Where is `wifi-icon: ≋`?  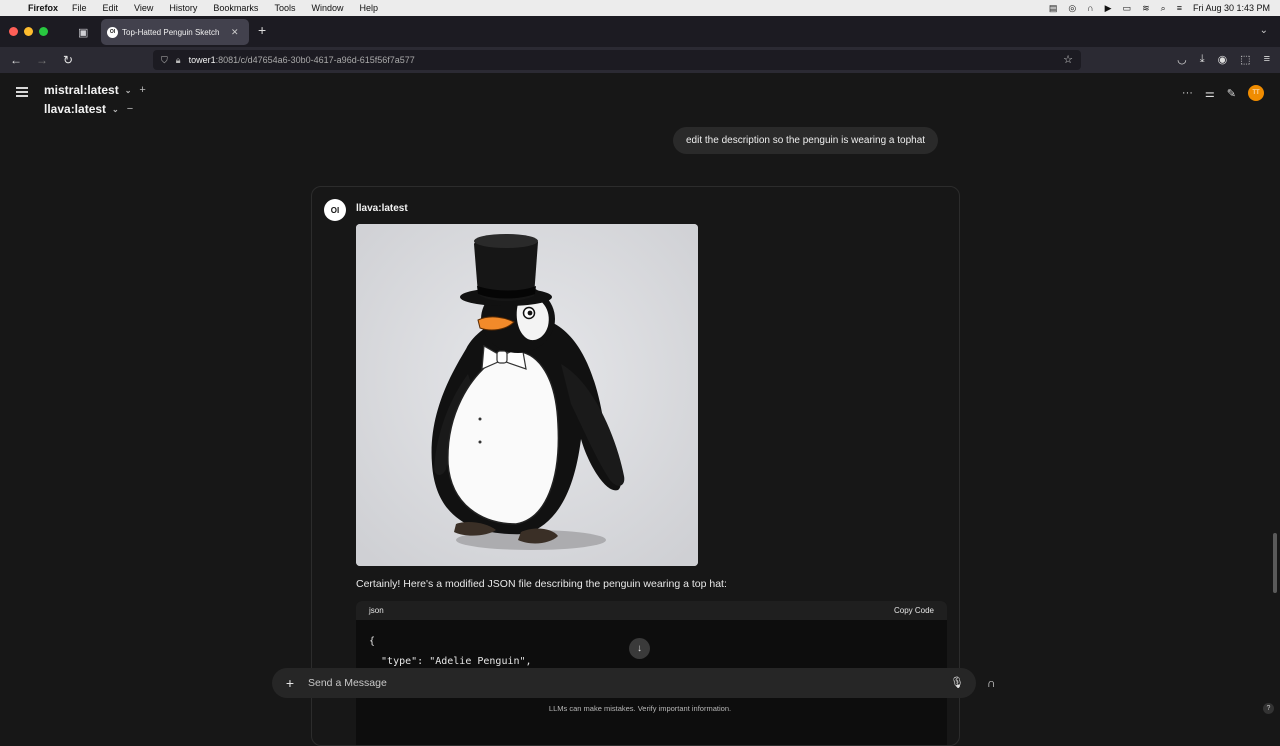
wifi-icon: ≋ is located at coordinates (1146, 8).